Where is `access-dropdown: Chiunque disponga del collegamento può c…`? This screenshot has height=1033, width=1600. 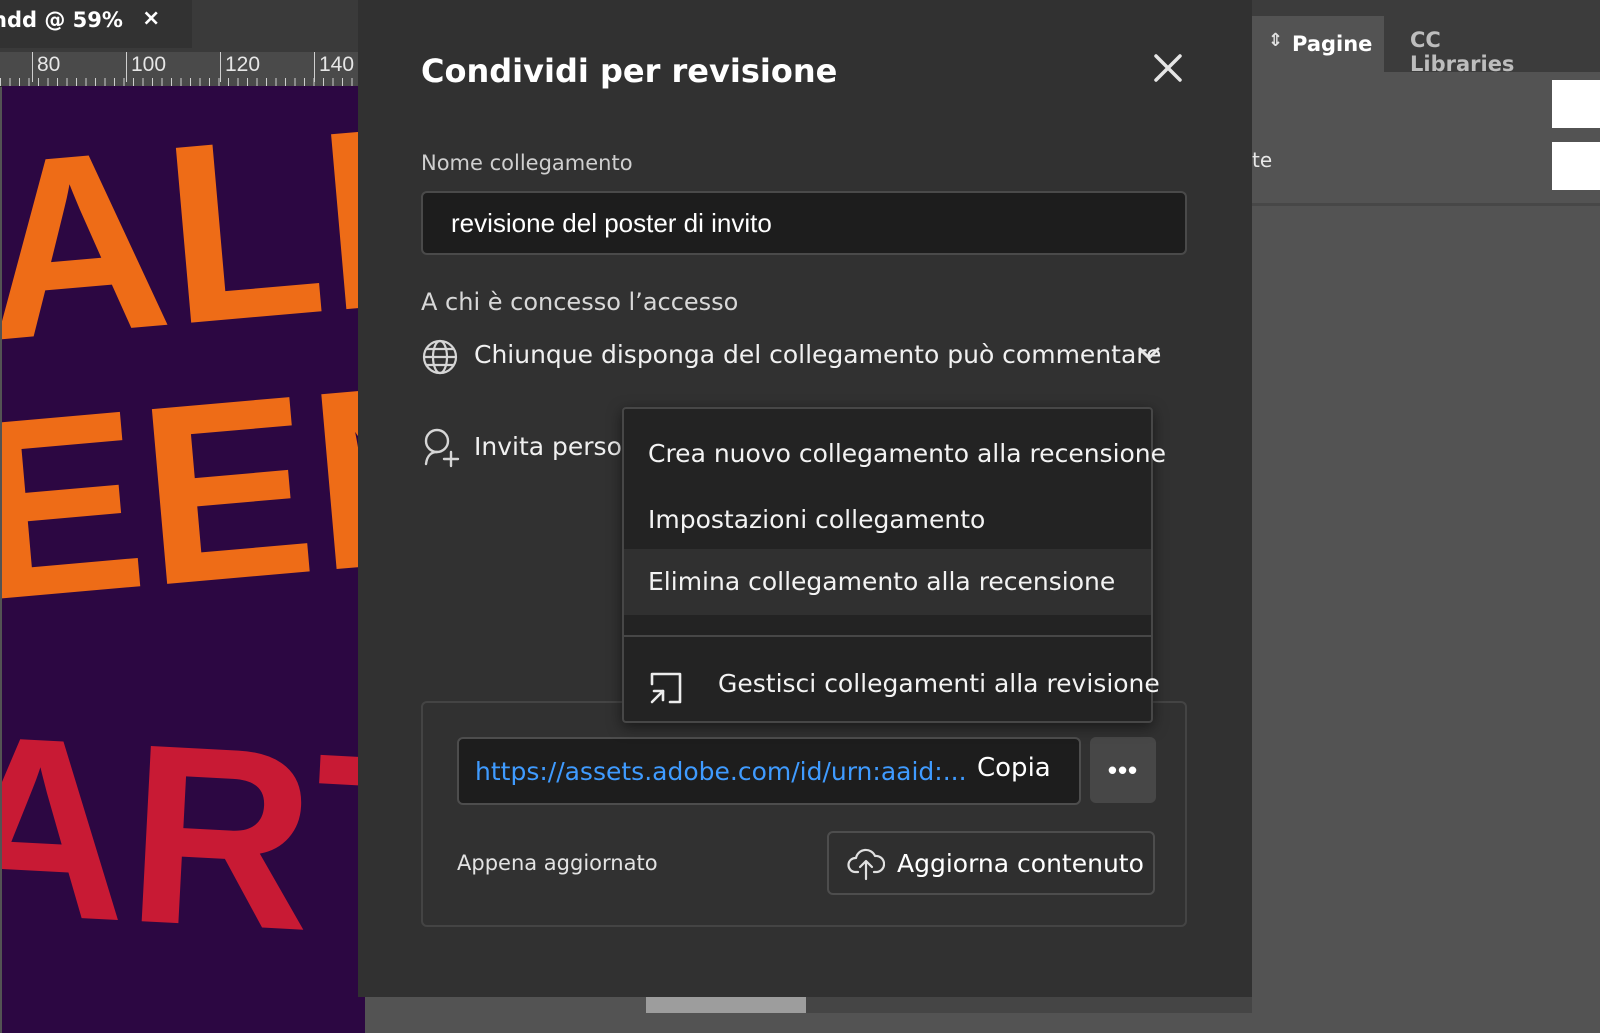
access-dropdown: Chiunque disponga del collegamento può c… is located at coordinates (801, 358).